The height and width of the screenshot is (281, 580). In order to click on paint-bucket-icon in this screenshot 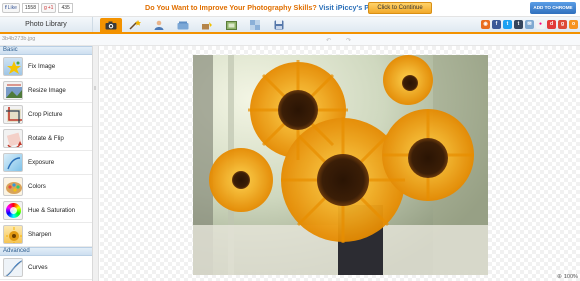, I will do `click(207, 26)`.